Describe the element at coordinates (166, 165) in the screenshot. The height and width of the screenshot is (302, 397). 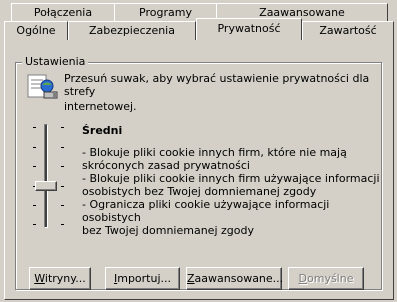
I see `description-line: skróconych zasad prywatności` at that location.